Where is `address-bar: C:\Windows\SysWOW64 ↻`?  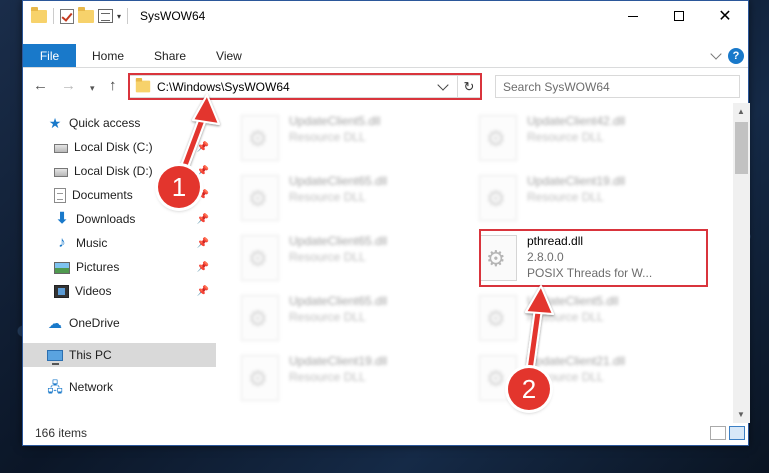
address-bar: C:\Windows\SysWOW64 ↻ is located at coordinates (305, 86).